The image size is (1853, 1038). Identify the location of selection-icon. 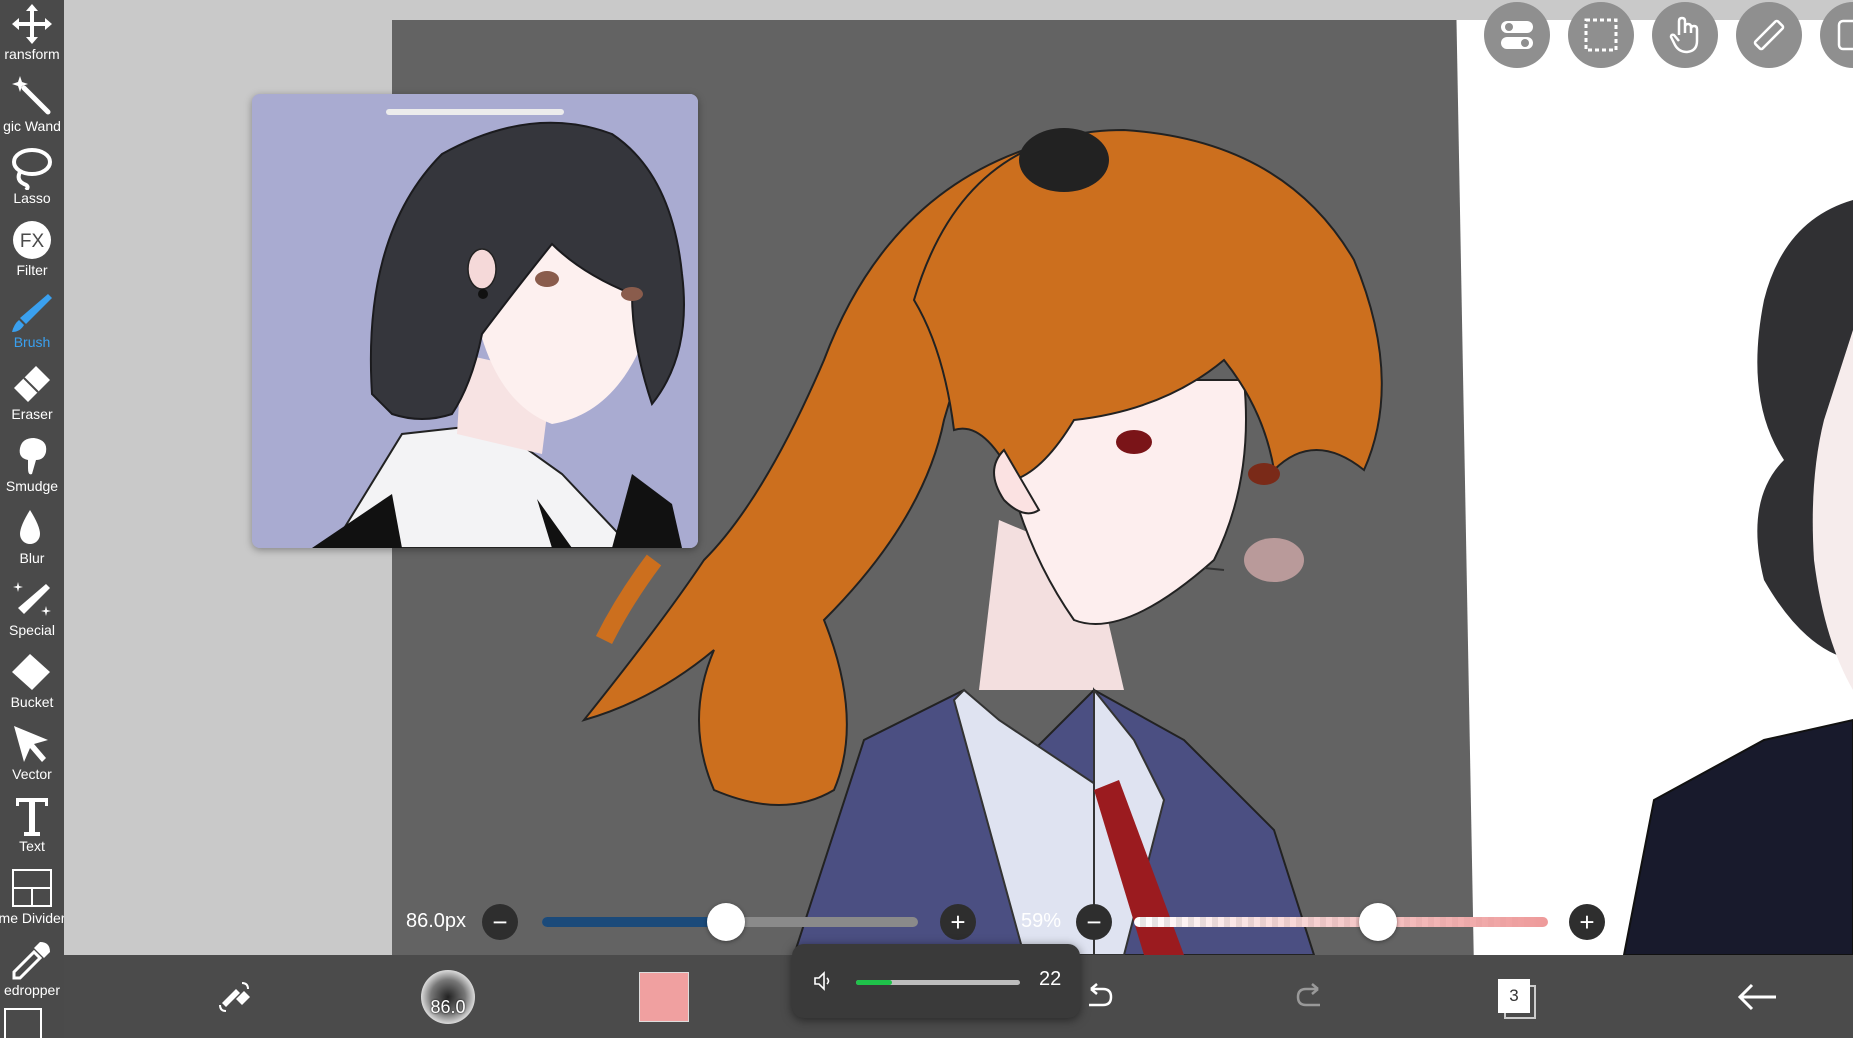
(1601, 35).